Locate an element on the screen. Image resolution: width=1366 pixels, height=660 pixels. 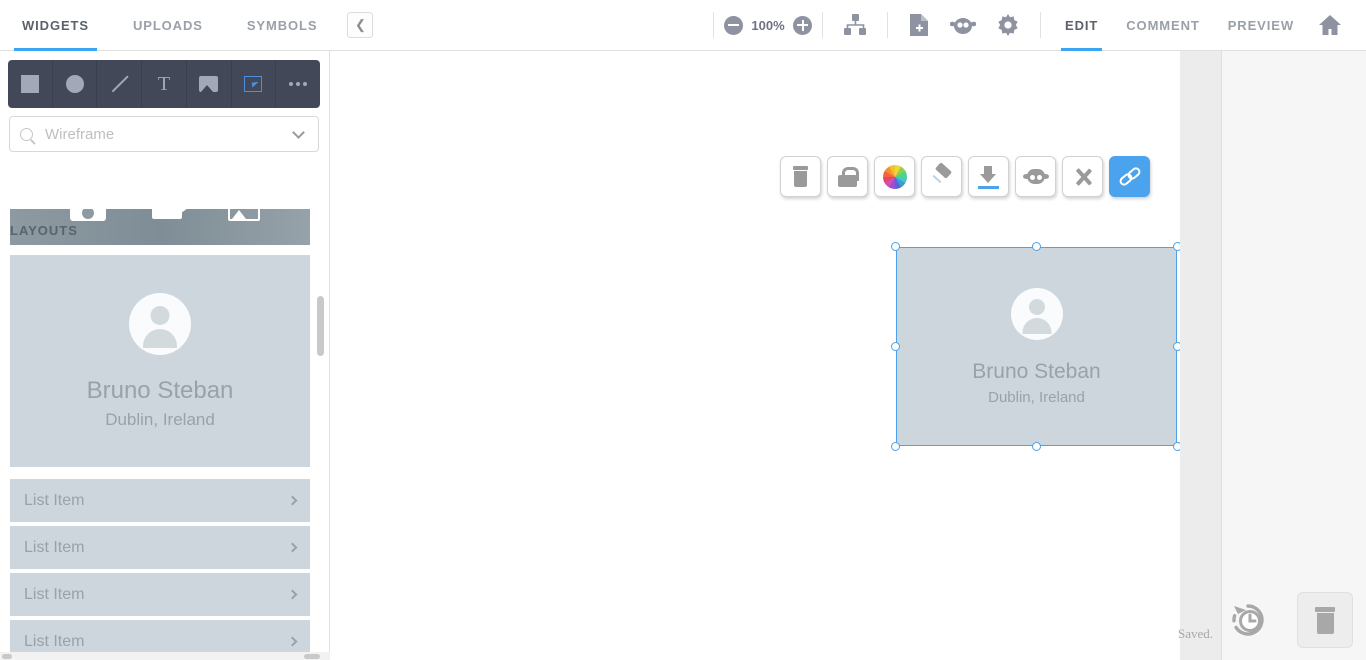
resize-handle-s is located at coordinates (1036, 446).